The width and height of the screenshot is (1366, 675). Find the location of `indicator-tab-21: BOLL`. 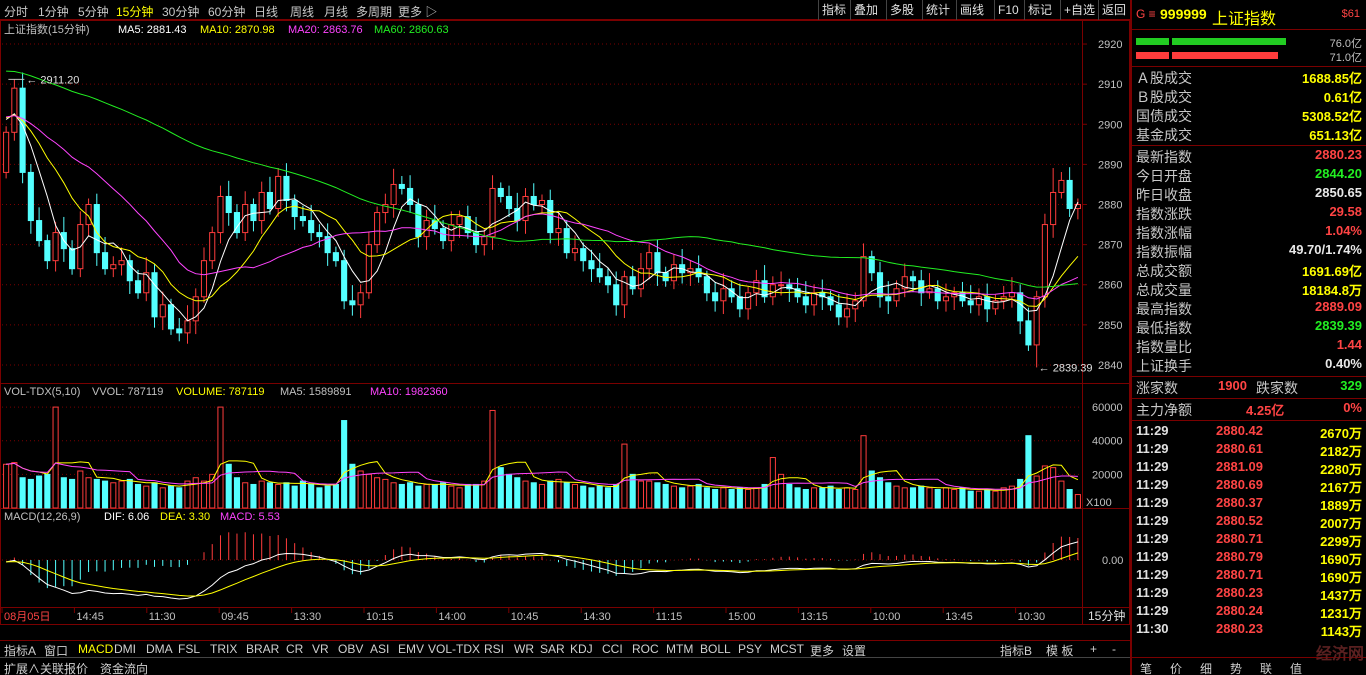

indicator-tab-21: BOLL is located at coordinates (715, 649).